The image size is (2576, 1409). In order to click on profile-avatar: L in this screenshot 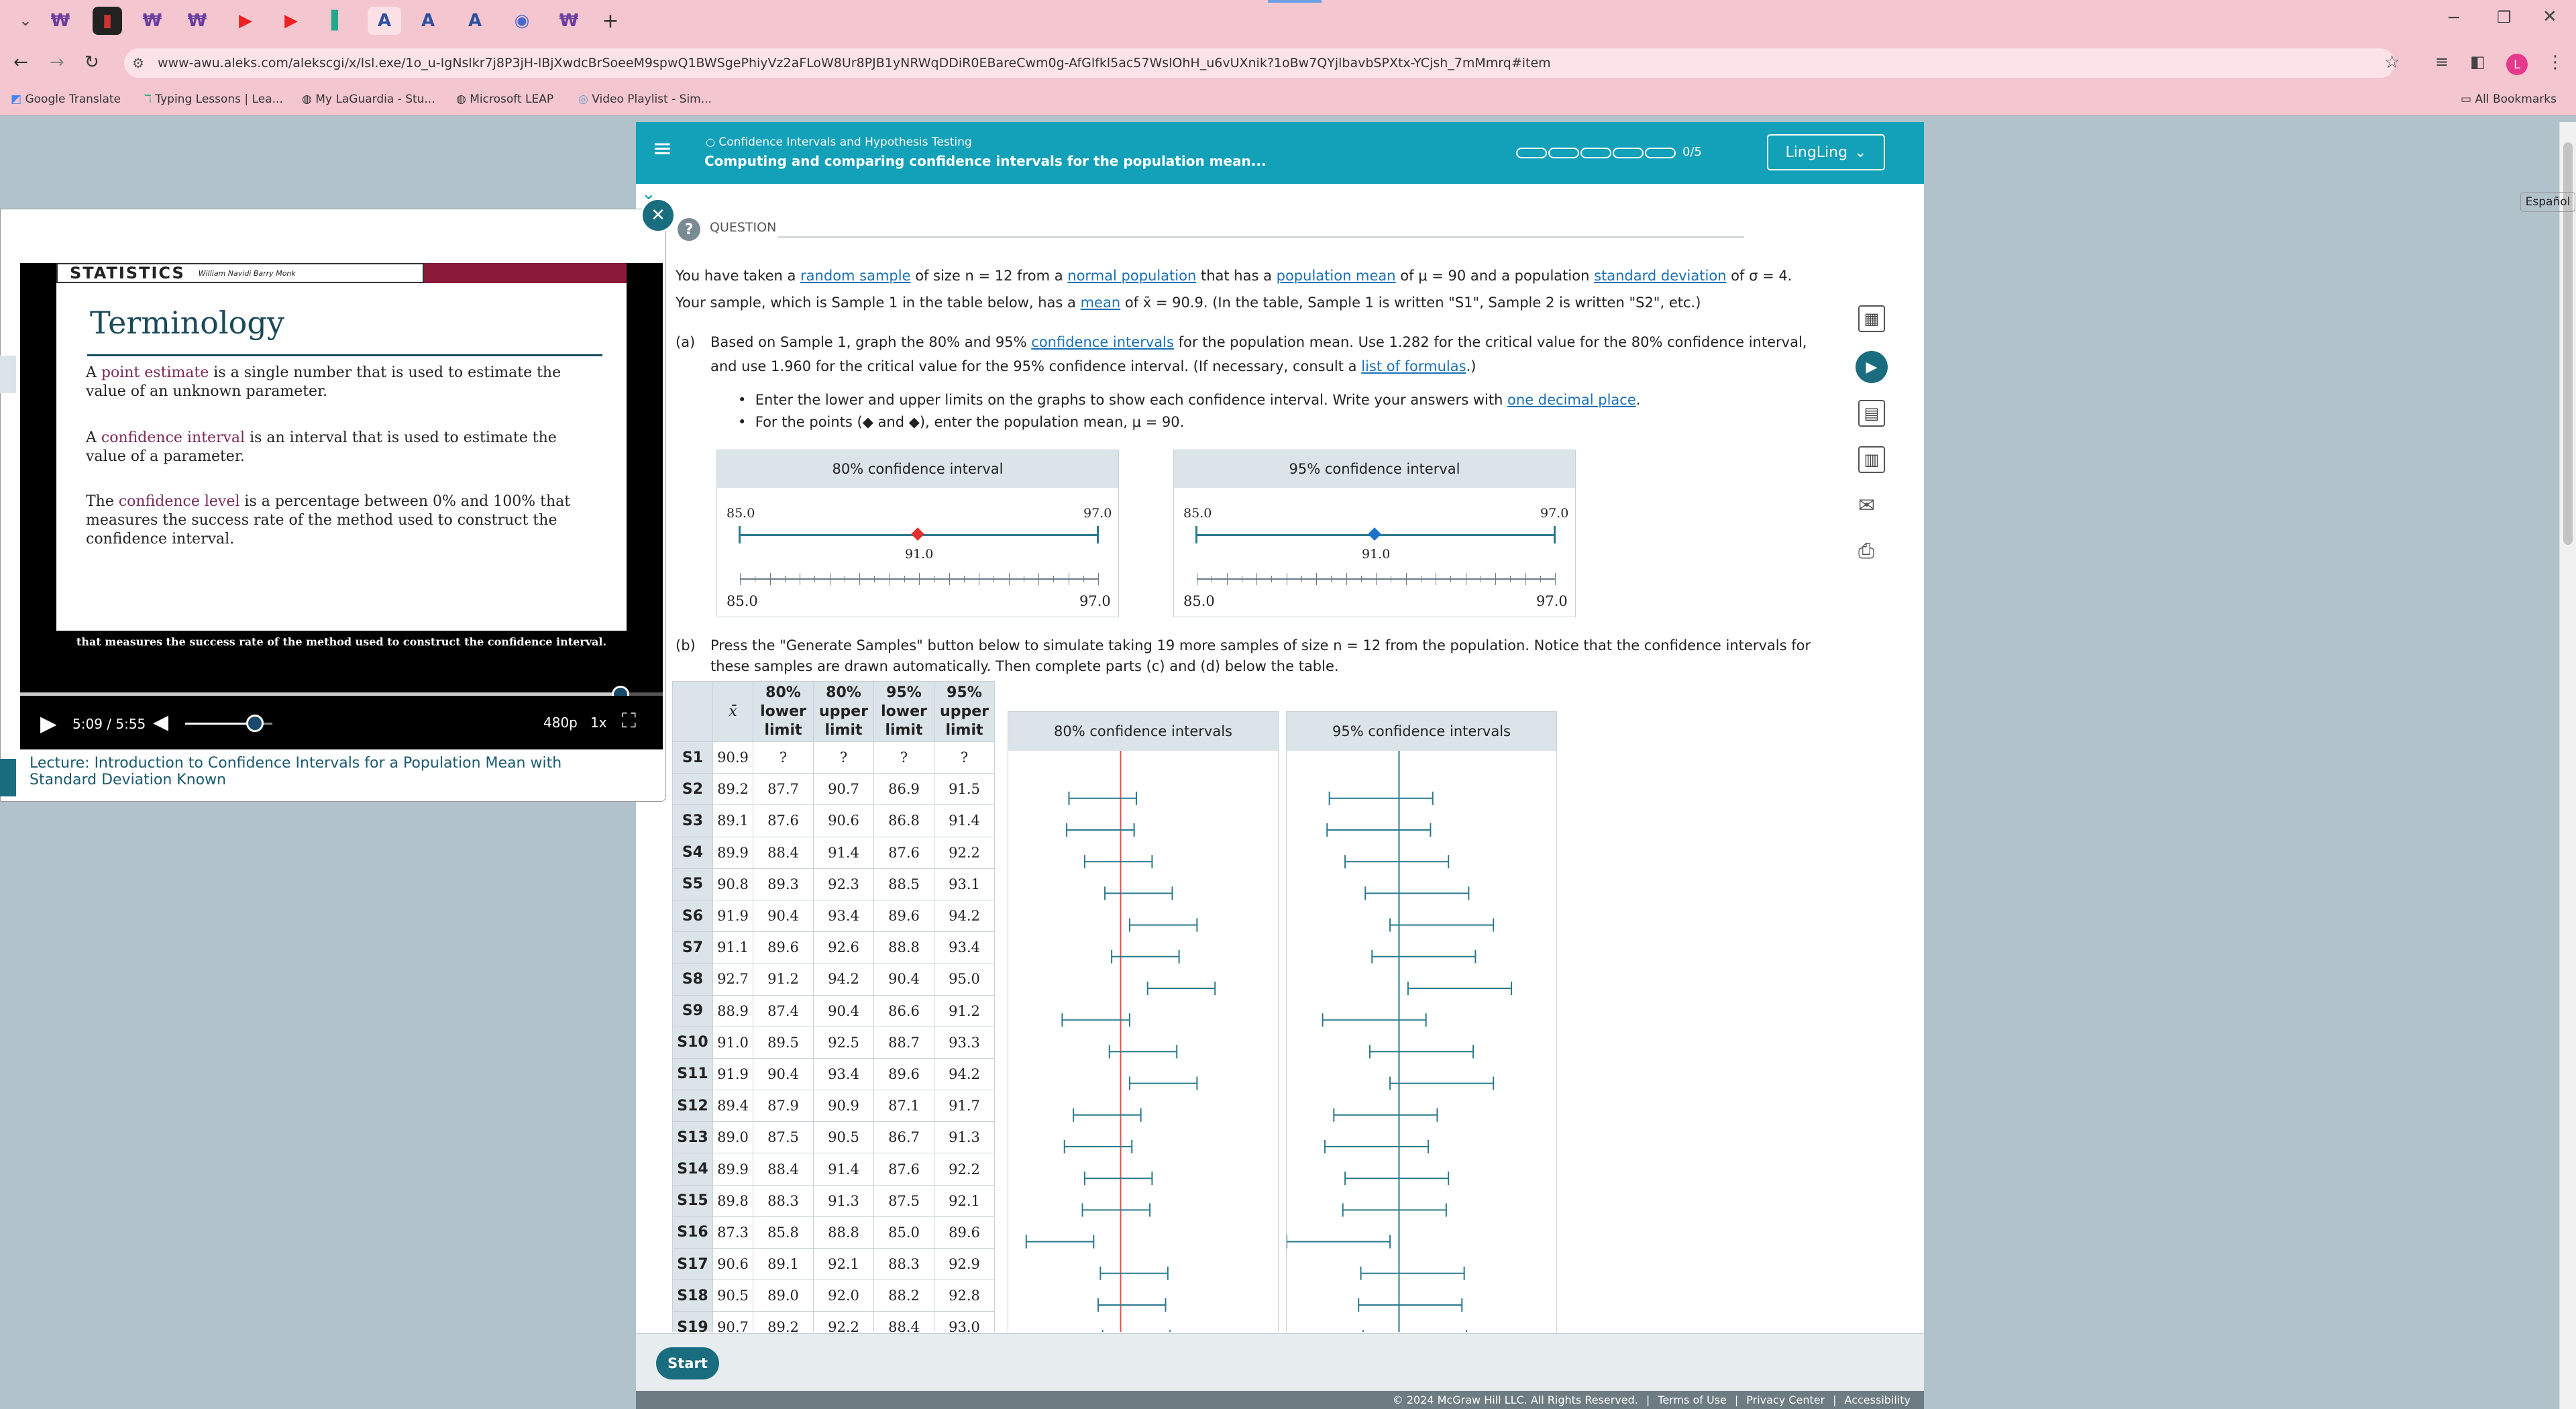, I will do `click(2517, 64)`.